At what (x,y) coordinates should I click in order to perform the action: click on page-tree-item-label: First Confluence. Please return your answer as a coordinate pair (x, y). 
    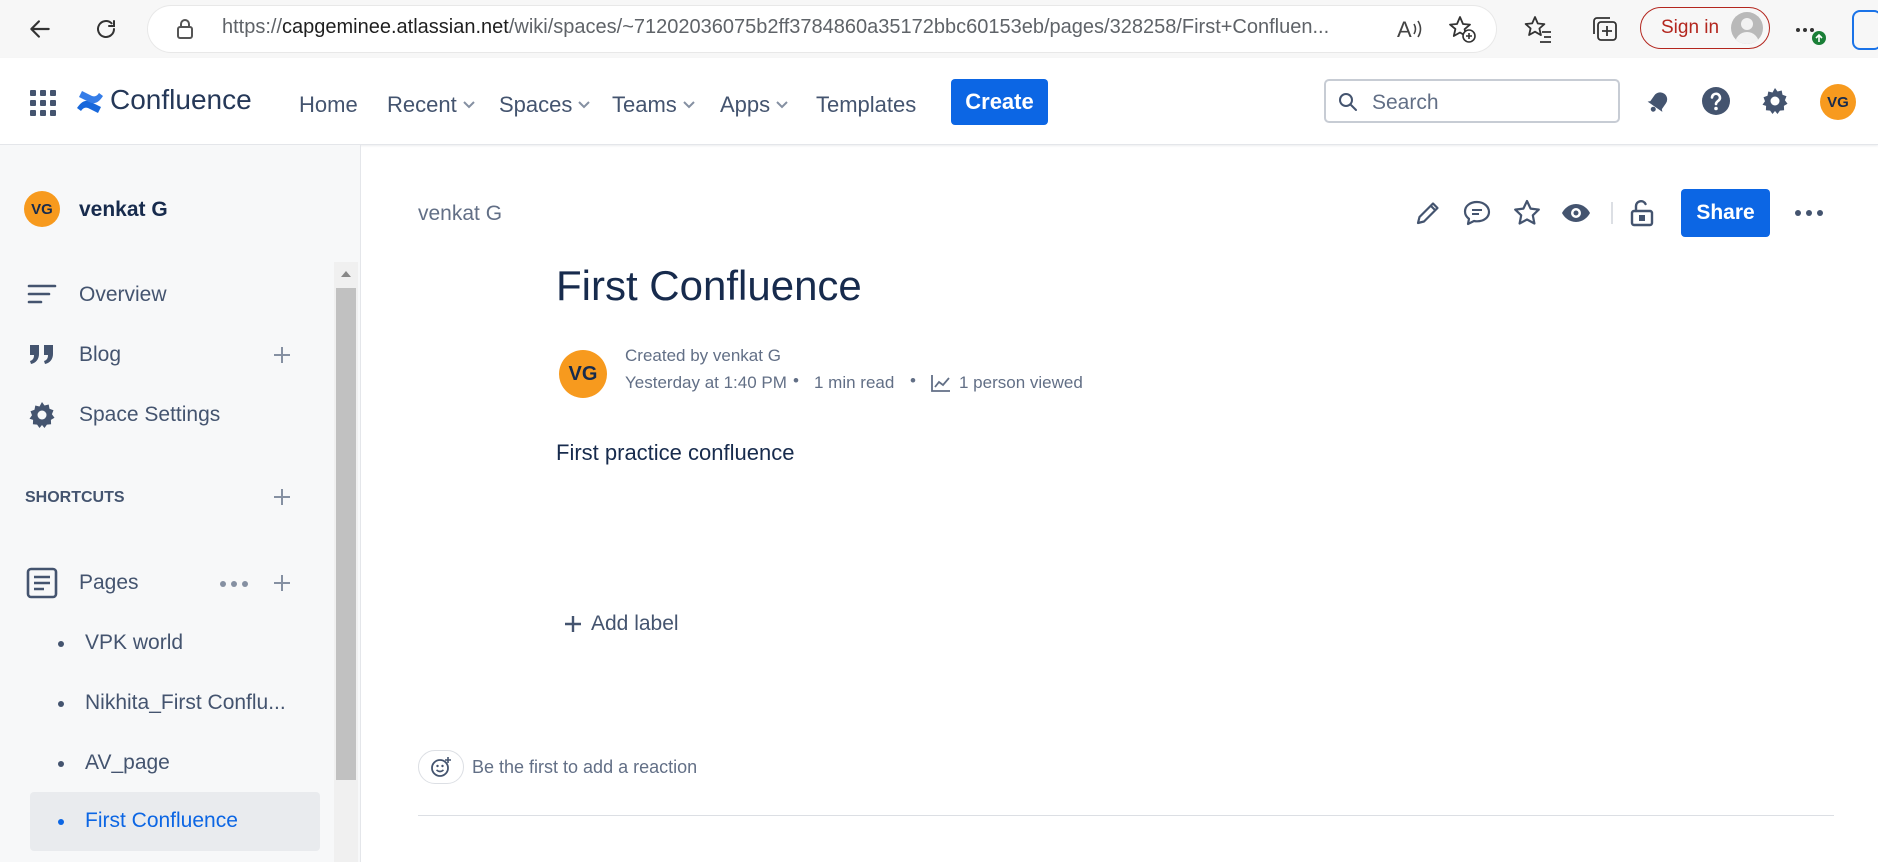
    Looking at the image, I should click on (161, 820).